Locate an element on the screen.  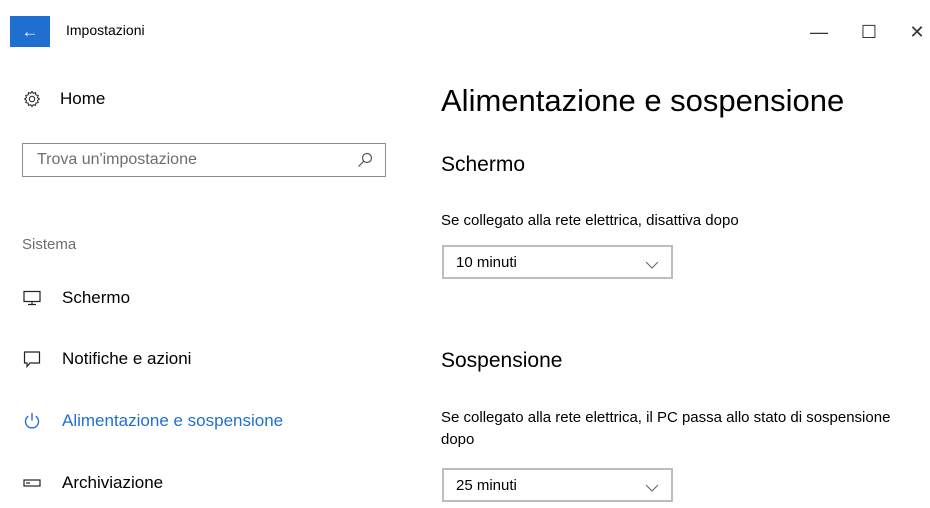
notification-icon is located at coordinates (32, 359).